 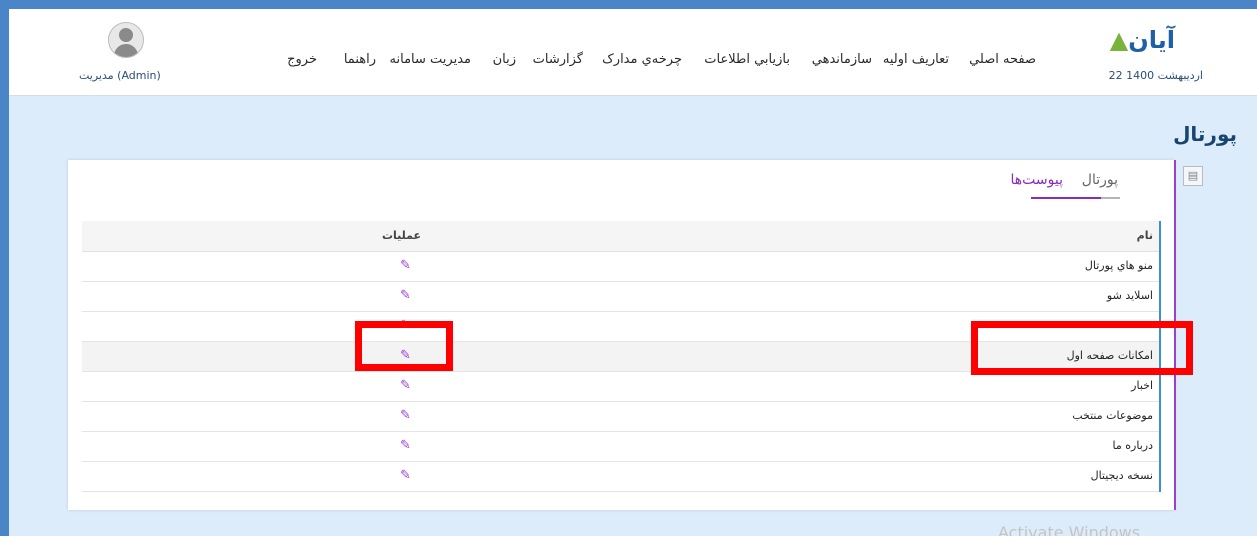 I want to click on nav-home: صفحه اصلي, so click(x=1002, y=59).